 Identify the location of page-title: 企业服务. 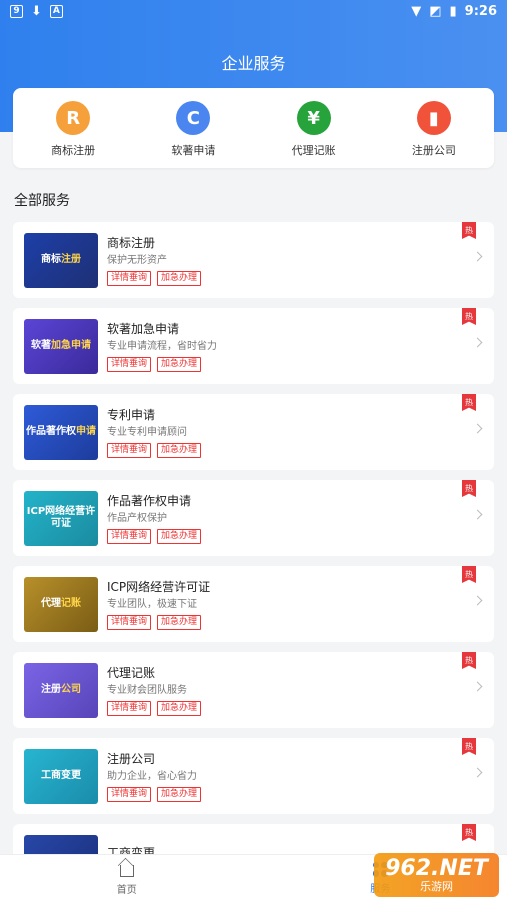
(253, 63).